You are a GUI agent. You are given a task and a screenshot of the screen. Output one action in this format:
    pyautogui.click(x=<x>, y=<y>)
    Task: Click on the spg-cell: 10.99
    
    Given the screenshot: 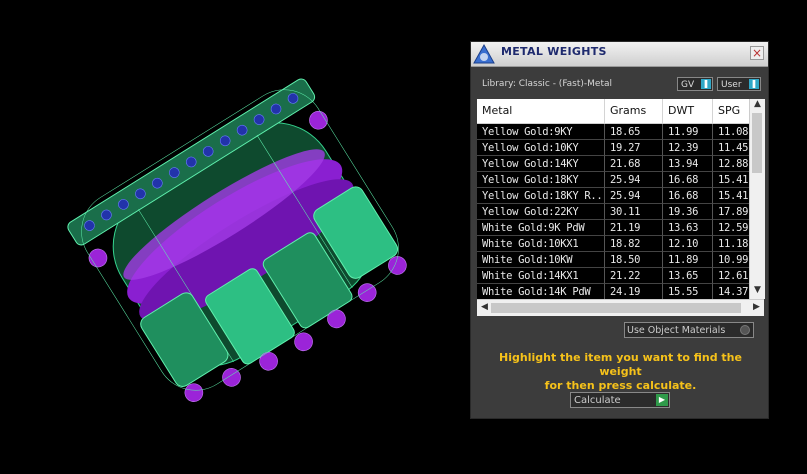 What is the action you would take?
    pyautogui.click(x=731, y=260)
    